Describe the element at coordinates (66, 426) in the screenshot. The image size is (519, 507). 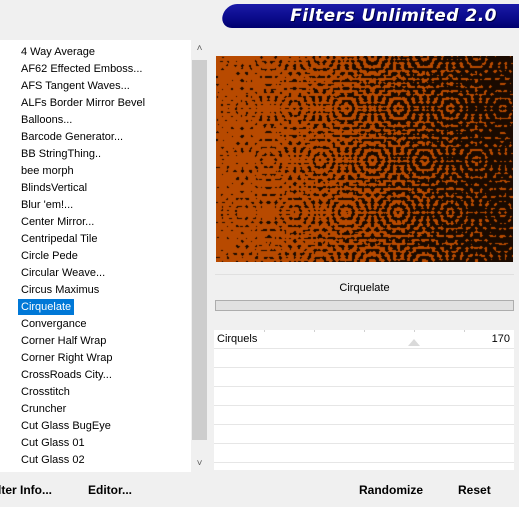
I see `filter-list-item: Cut Glass BugEye` at that location.